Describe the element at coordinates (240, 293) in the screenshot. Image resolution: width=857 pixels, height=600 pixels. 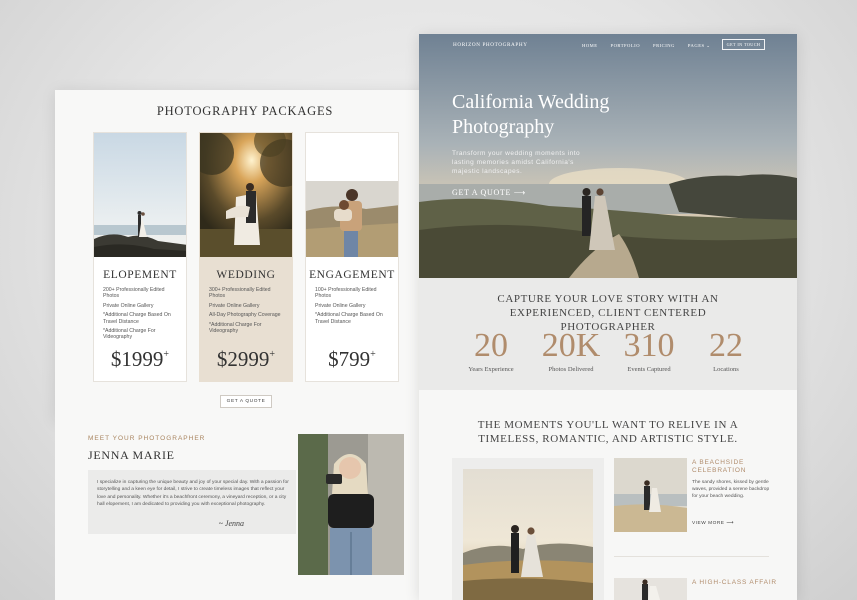
I see `package-feature: 300+ Professionally Edited Photos` at that location.